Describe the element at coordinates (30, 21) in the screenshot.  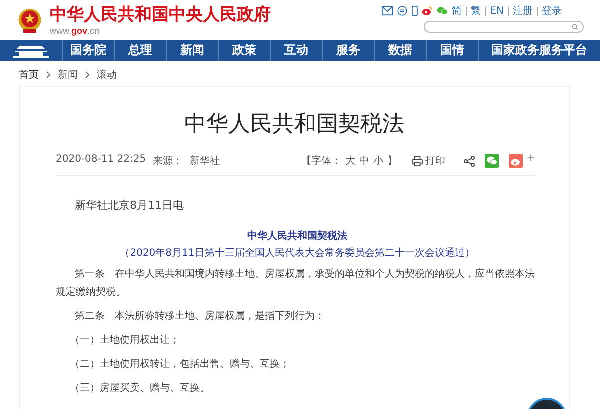
I see `national-emblem-icon` at that location.